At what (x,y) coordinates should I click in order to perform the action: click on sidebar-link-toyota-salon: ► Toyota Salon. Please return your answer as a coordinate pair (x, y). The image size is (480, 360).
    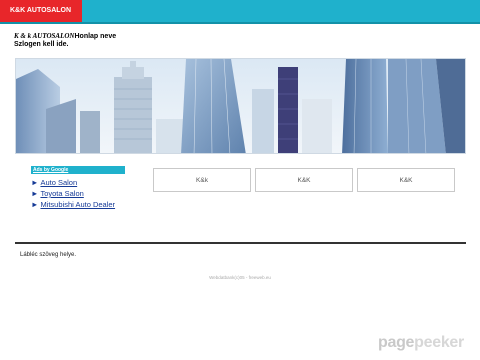
    Looking at the image, I should click on (73, 193).